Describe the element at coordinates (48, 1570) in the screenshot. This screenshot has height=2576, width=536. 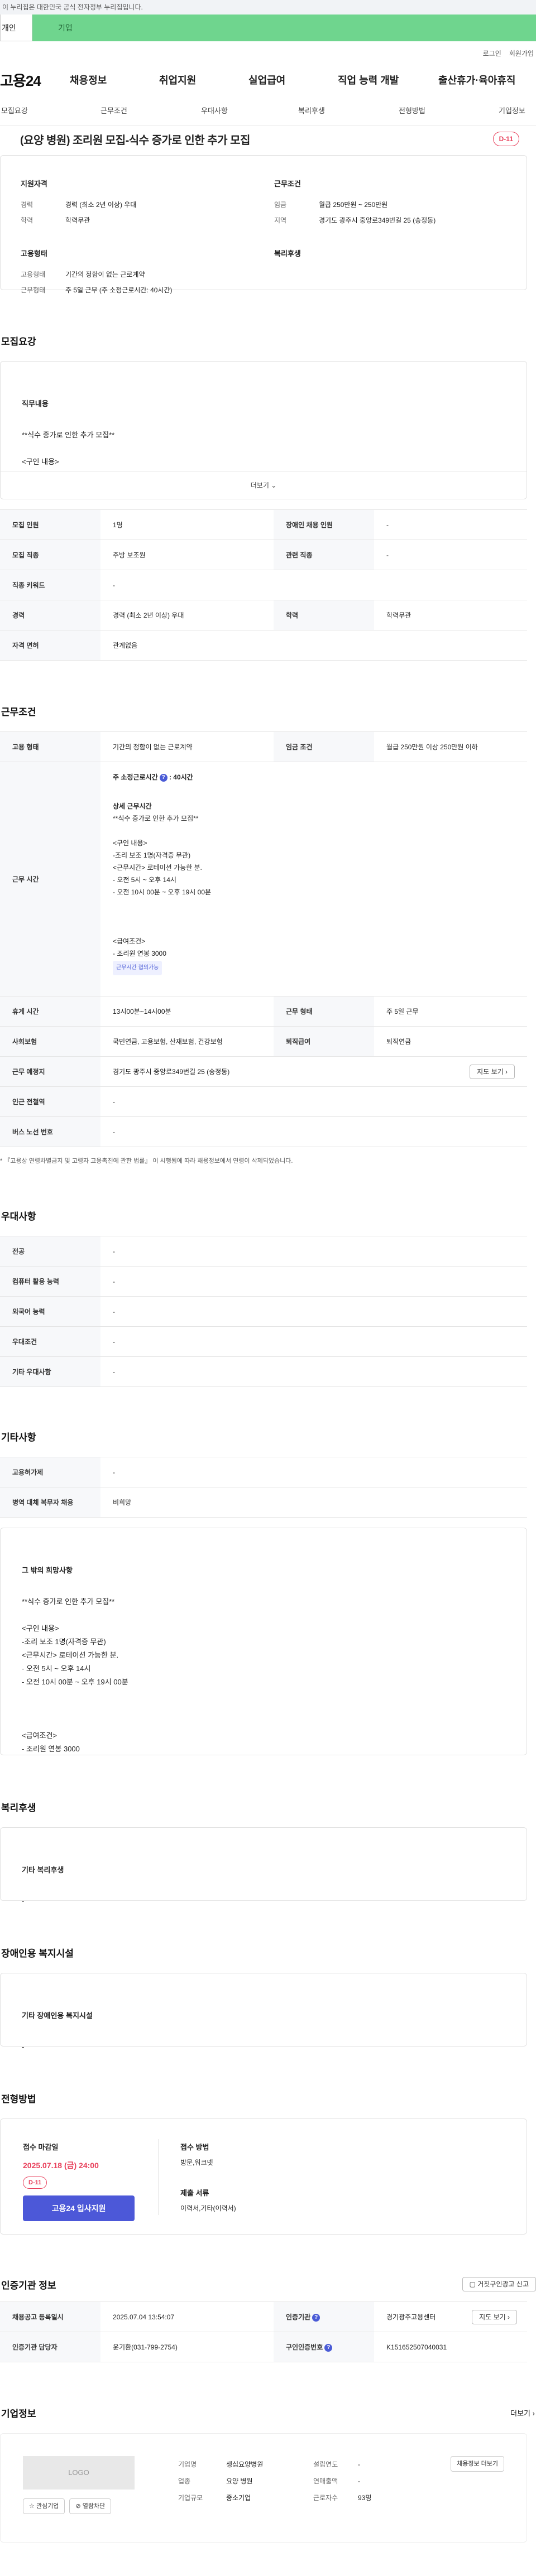
I see `etc-wish-head: 그 밖의 희망사항` at that location.